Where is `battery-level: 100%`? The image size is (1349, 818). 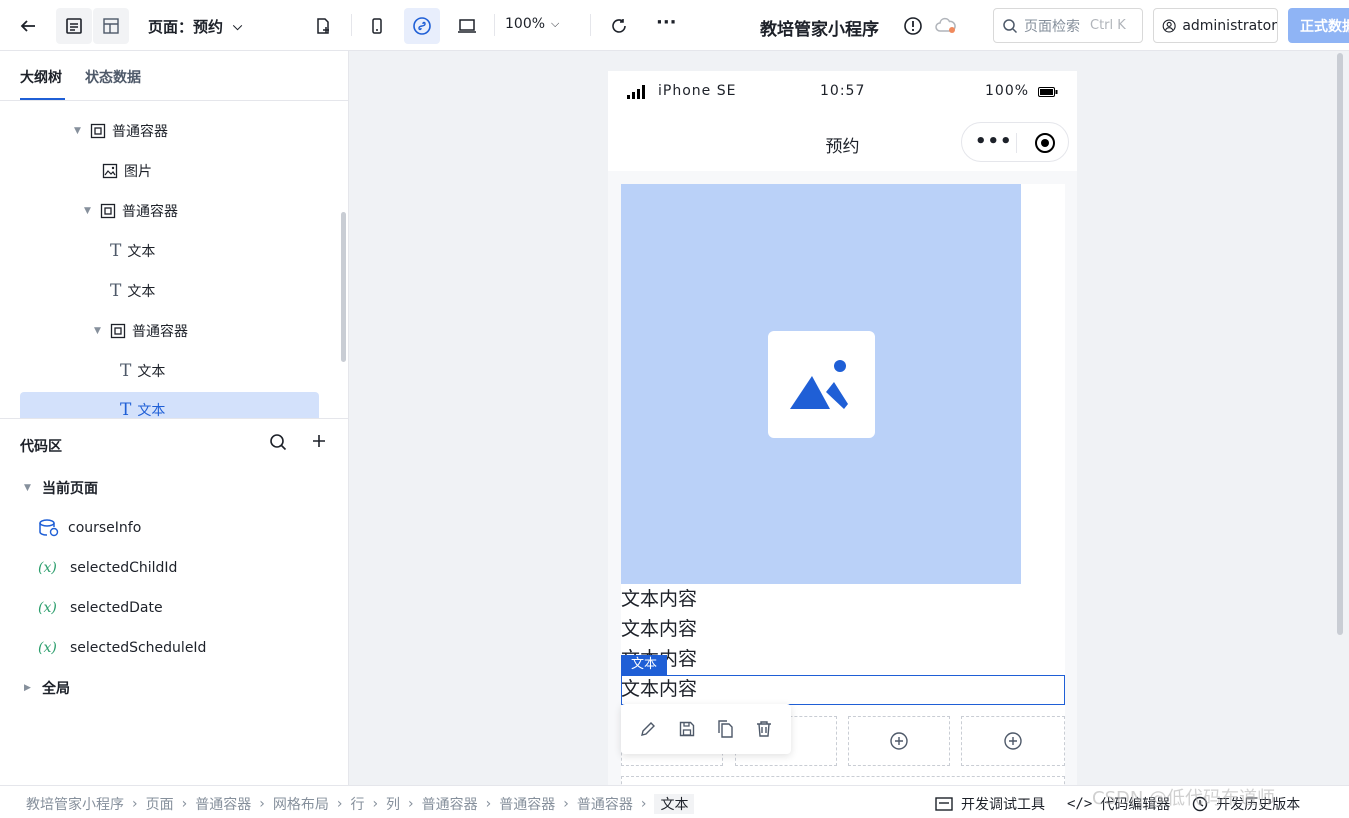 battery-level: 100% is located at coordinates (1007, 91).